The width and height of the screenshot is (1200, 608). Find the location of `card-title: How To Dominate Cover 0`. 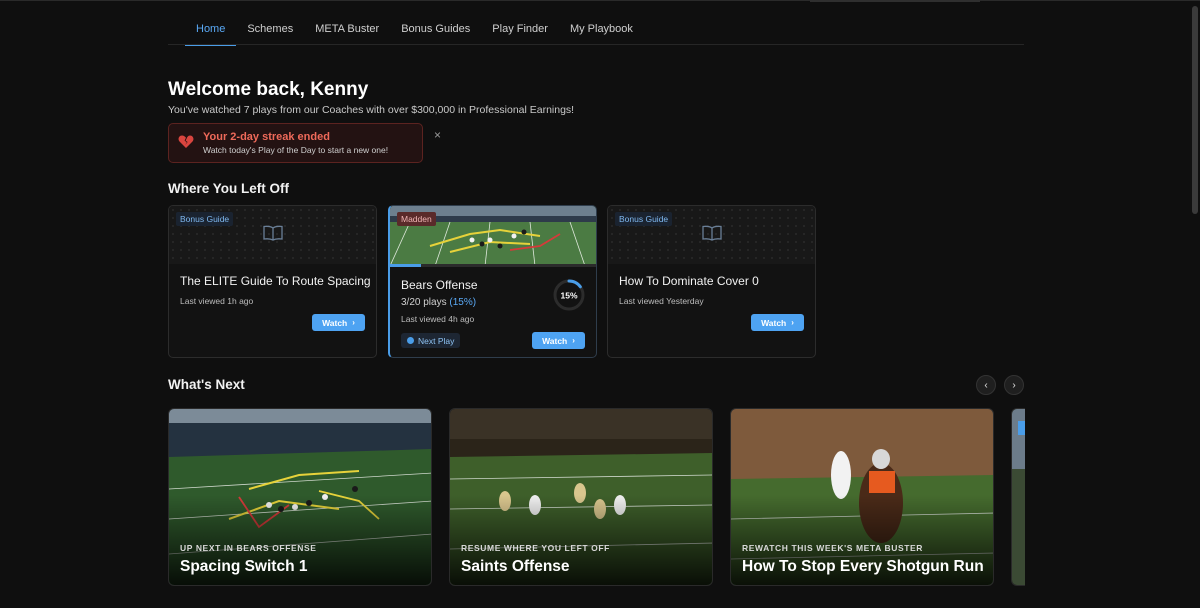

card-title: How To Dominate Cover 0 is located at coordinates (689, 281).